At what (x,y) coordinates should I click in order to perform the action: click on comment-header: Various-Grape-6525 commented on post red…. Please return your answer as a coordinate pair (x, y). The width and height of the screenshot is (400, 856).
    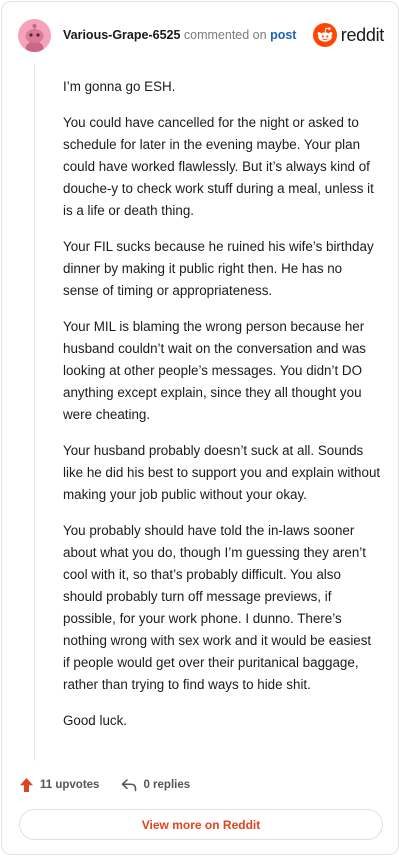
    Looking at the image, I should click on (201, 35).